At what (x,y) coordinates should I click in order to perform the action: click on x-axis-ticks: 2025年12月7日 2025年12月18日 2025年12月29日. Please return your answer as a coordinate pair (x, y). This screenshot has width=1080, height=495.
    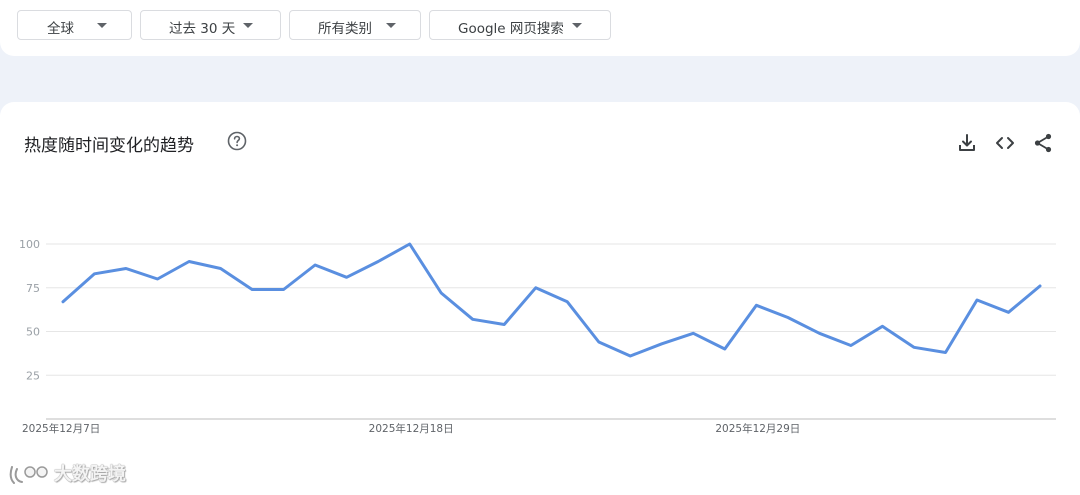
    Looking at the image, I should click on (411, 428).